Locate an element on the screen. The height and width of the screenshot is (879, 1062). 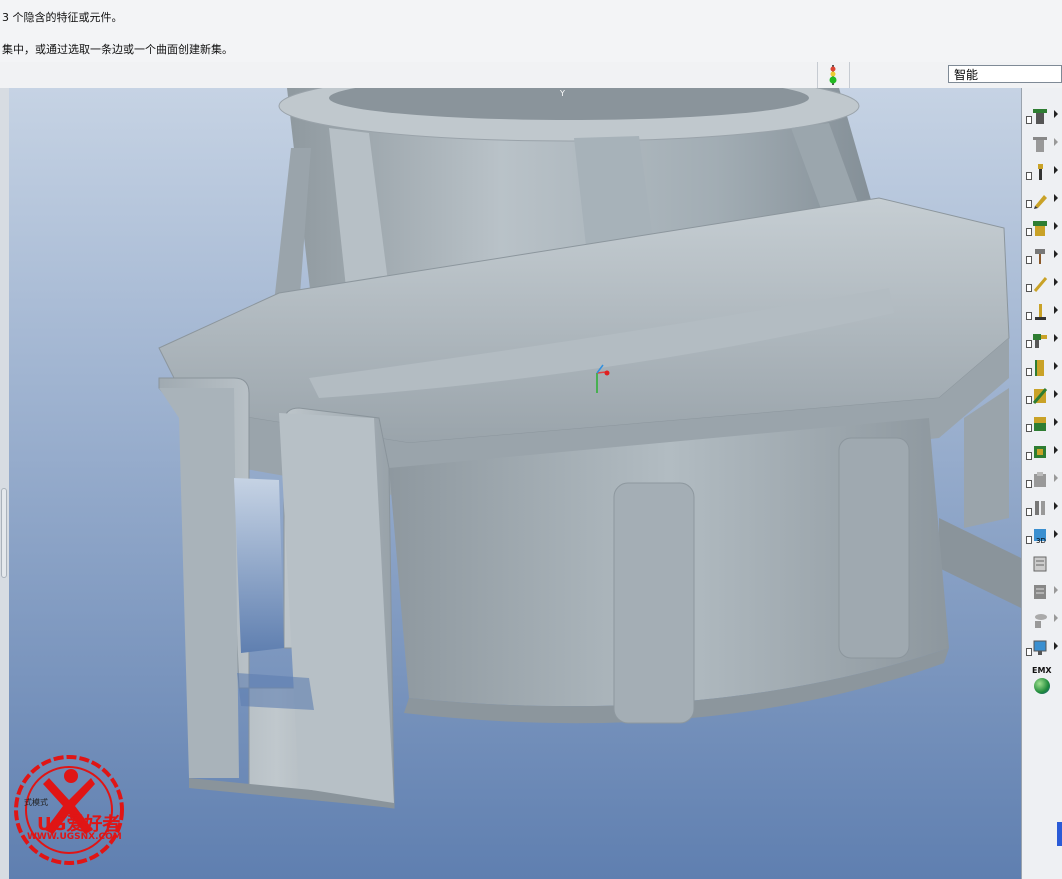
ejector-pin-tool is located at coordinates (1043, 312).